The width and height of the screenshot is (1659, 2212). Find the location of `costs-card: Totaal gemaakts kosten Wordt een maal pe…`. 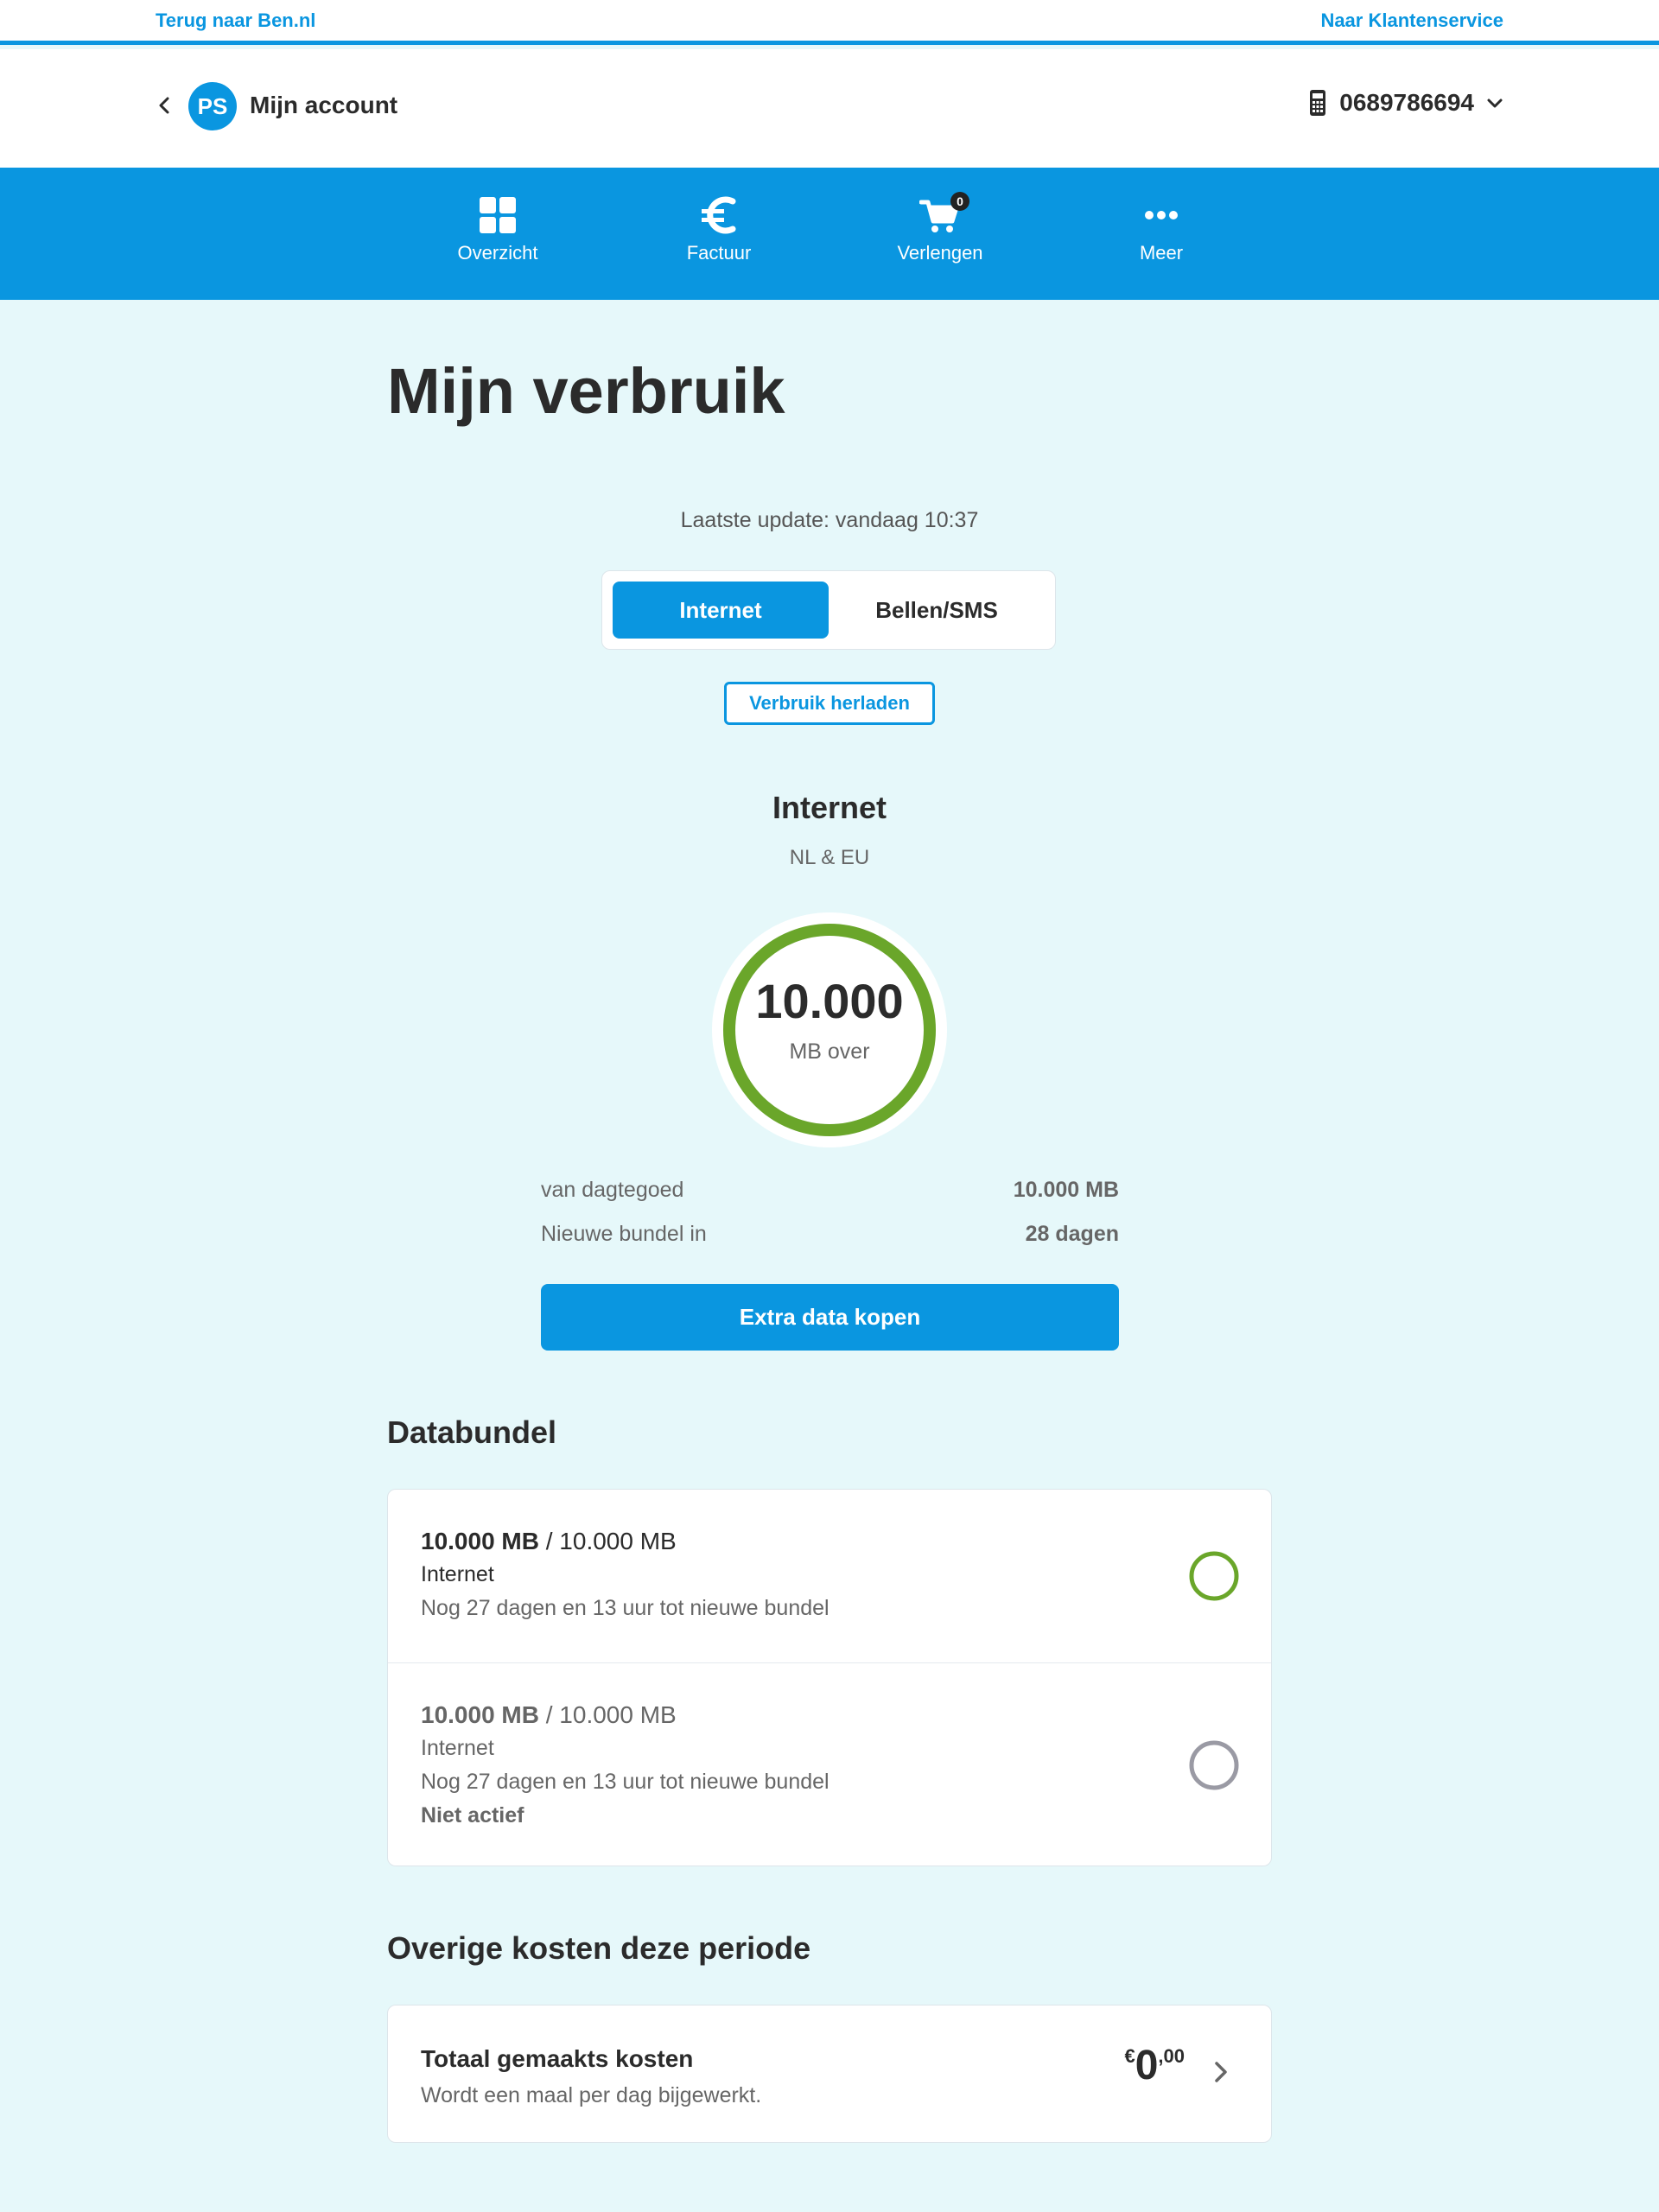

costs-card: Totaal gemaakts kosten Wordt een maal pe… is located at coordinates (829, 2074).